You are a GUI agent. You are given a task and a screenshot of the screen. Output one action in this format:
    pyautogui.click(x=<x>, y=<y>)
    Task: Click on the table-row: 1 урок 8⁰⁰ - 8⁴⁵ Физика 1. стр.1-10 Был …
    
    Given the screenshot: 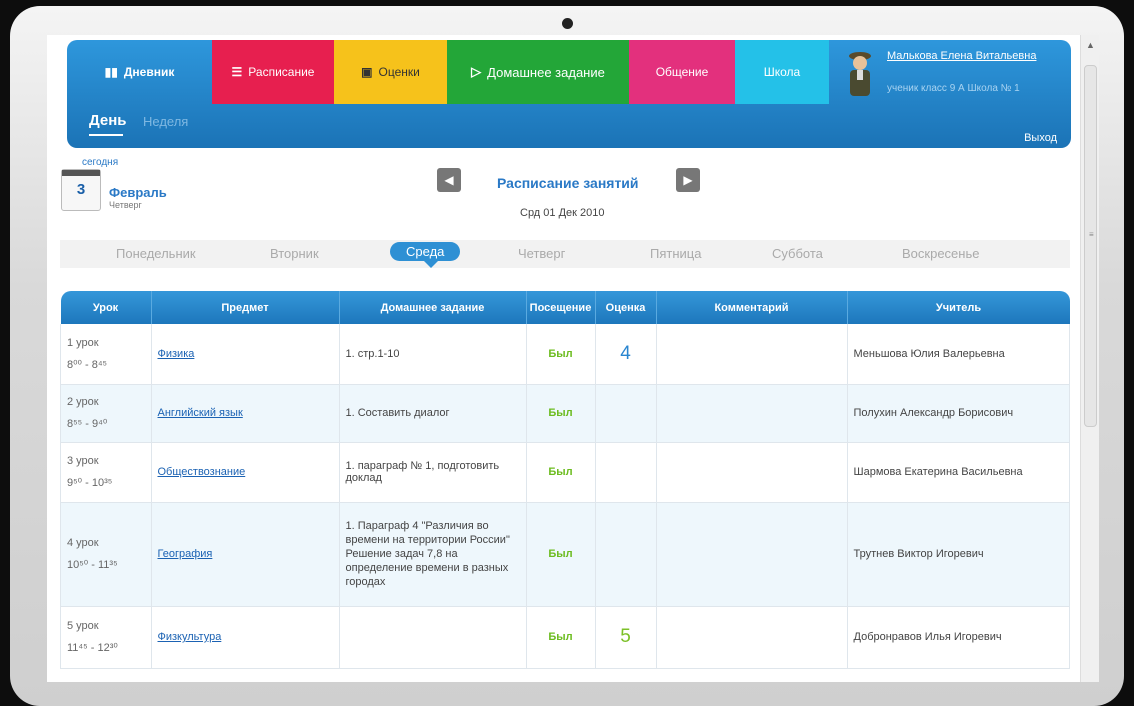 What is the action you would take?
    pyautogui.click(x=565, y=354)
    